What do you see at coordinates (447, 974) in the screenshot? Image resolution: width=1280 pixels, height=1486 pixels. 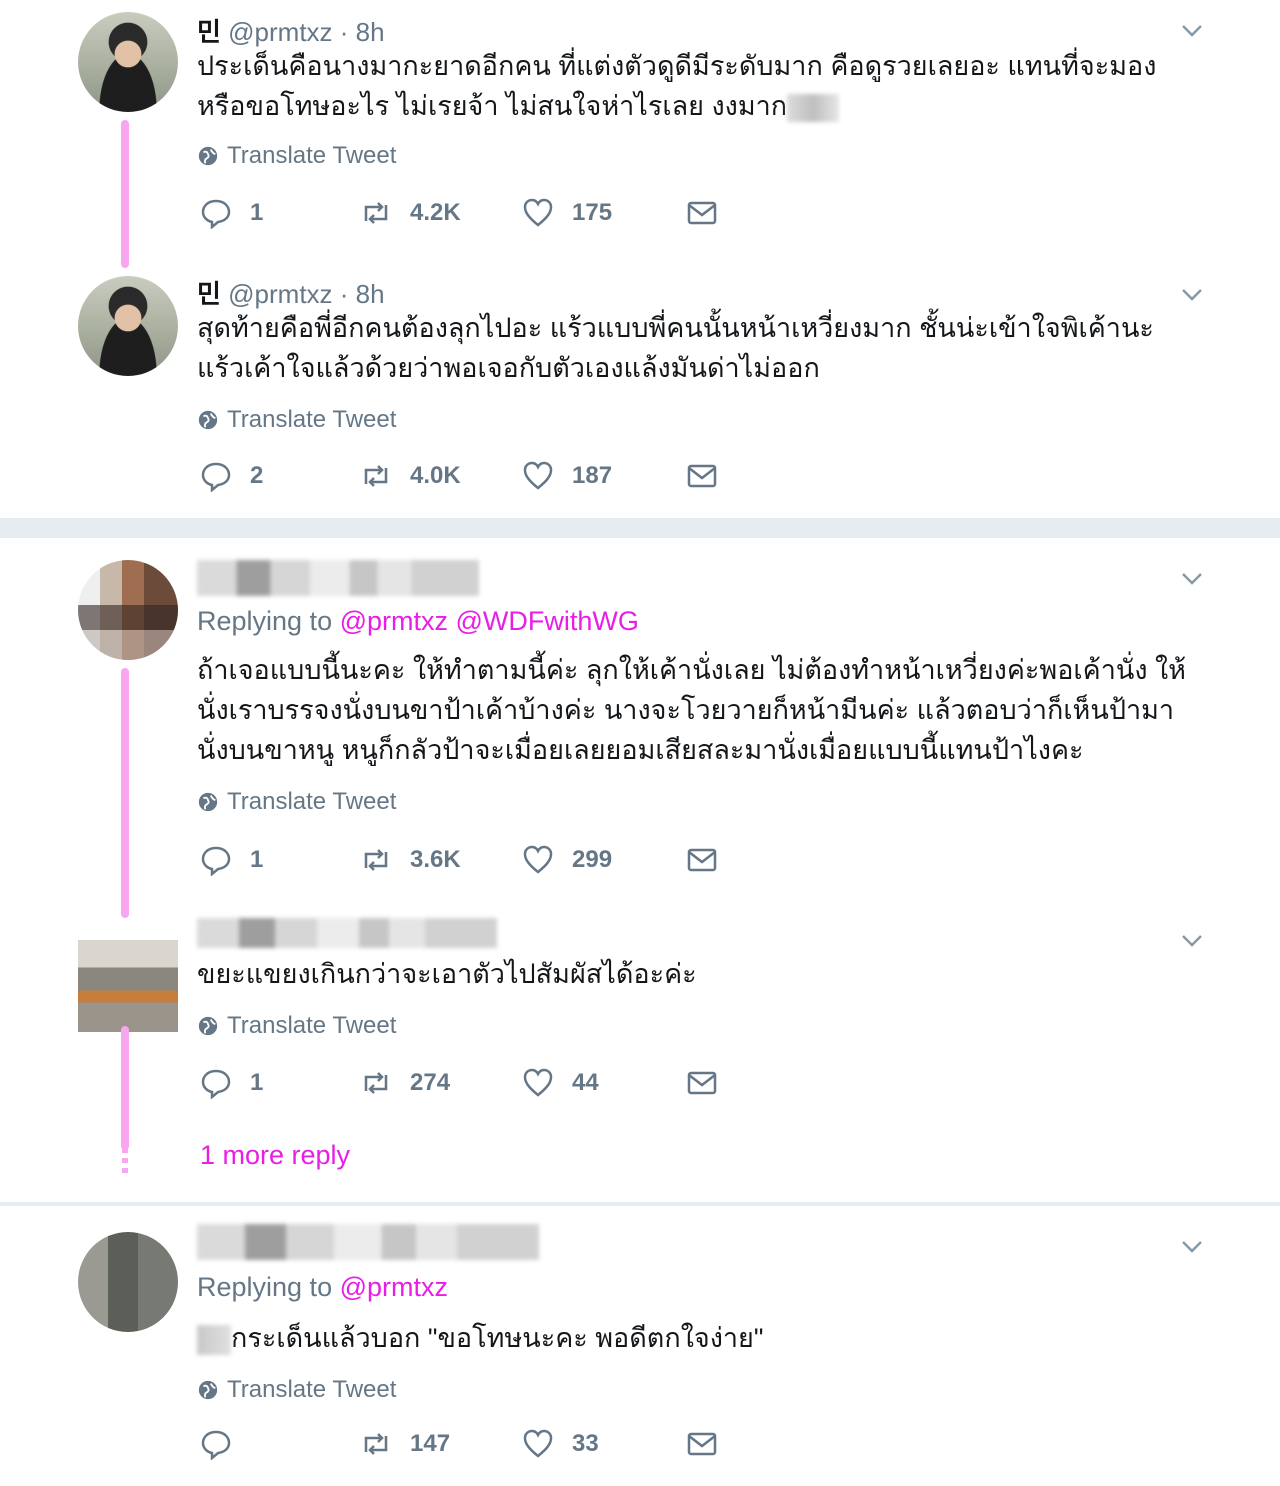 I see `tweet-text: ขยะแขยงเกินกว่าจะเอาตัวไปสัมผัสได้อะค่ะ` at bounding box center [447, 974].